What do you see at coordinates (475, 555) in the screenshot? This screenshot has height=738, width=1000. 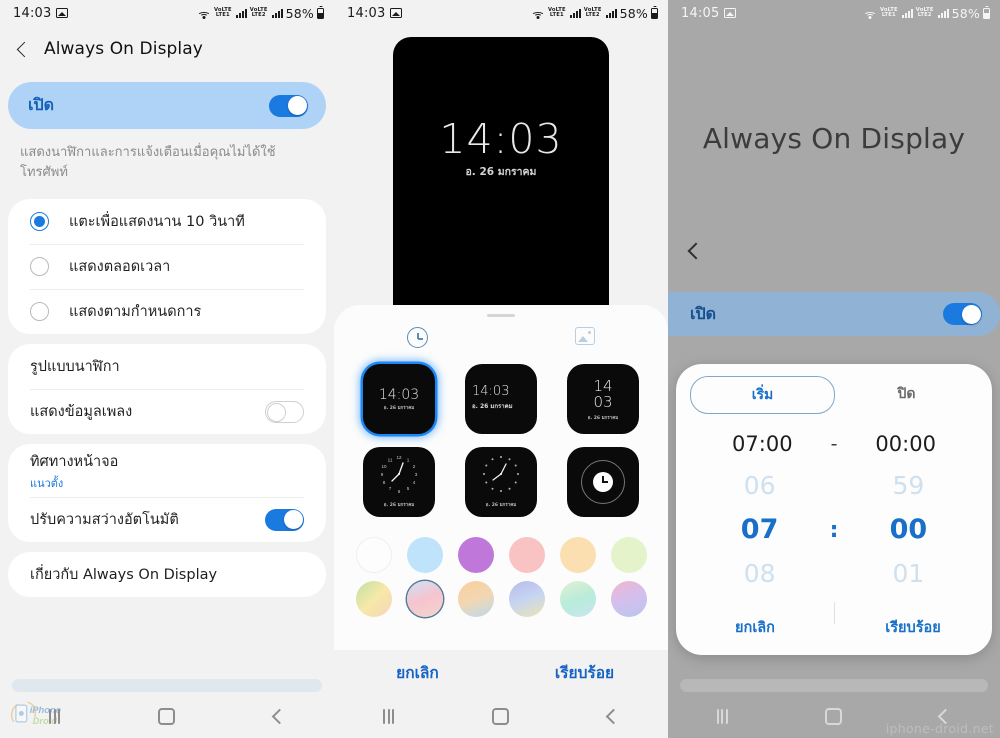 I see `swatch-purple` at bounding box center [475, 555].